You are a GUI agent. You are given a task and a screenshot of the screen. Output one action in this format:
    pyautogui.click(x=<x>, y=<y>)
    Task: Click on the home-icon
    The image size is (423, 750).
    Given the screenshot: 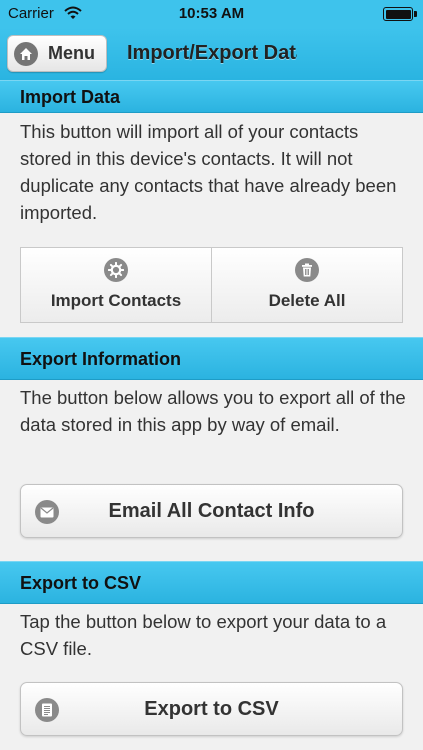 What is the action you would take?
    pyautogui.click(x=26, y=53)
    